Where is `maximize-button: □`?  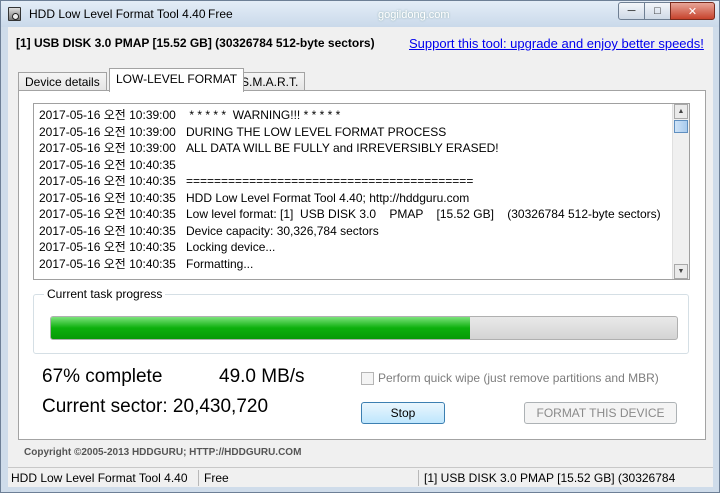
maximize-button: □ is located at coordinates (657, 11).